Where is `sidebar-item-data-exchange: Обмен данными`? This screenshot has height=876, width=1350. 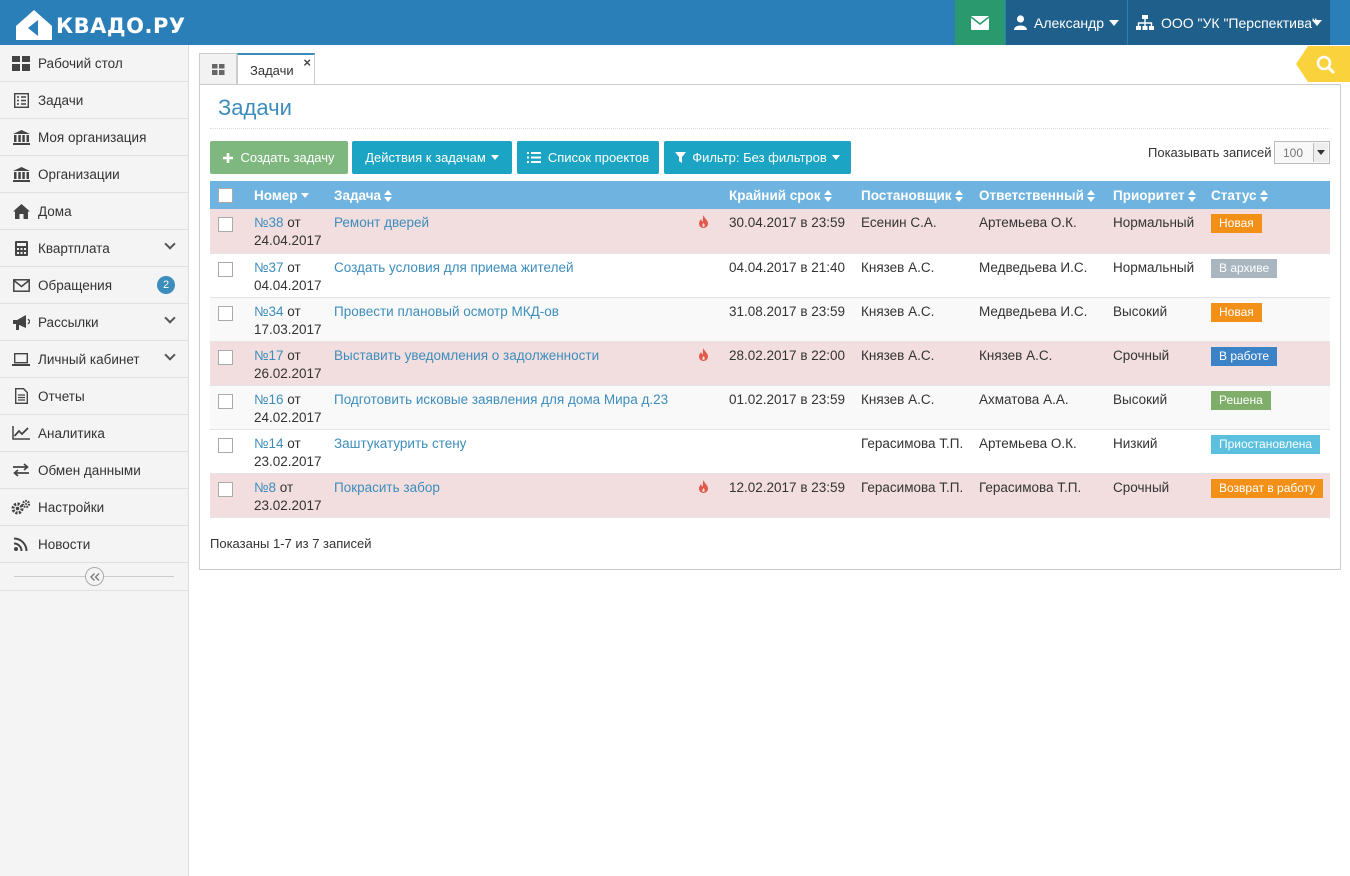 sidebar-item-data-exchange: Обмен данными is located at coordinates (94, 470).